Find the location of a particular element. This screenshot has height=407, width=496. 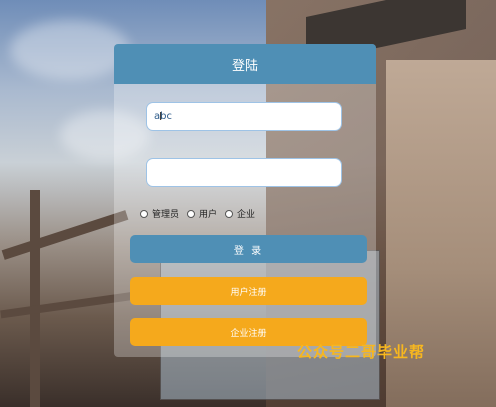

role-selector: 管理员 用户 企业 is located at coordinates (199, 213).